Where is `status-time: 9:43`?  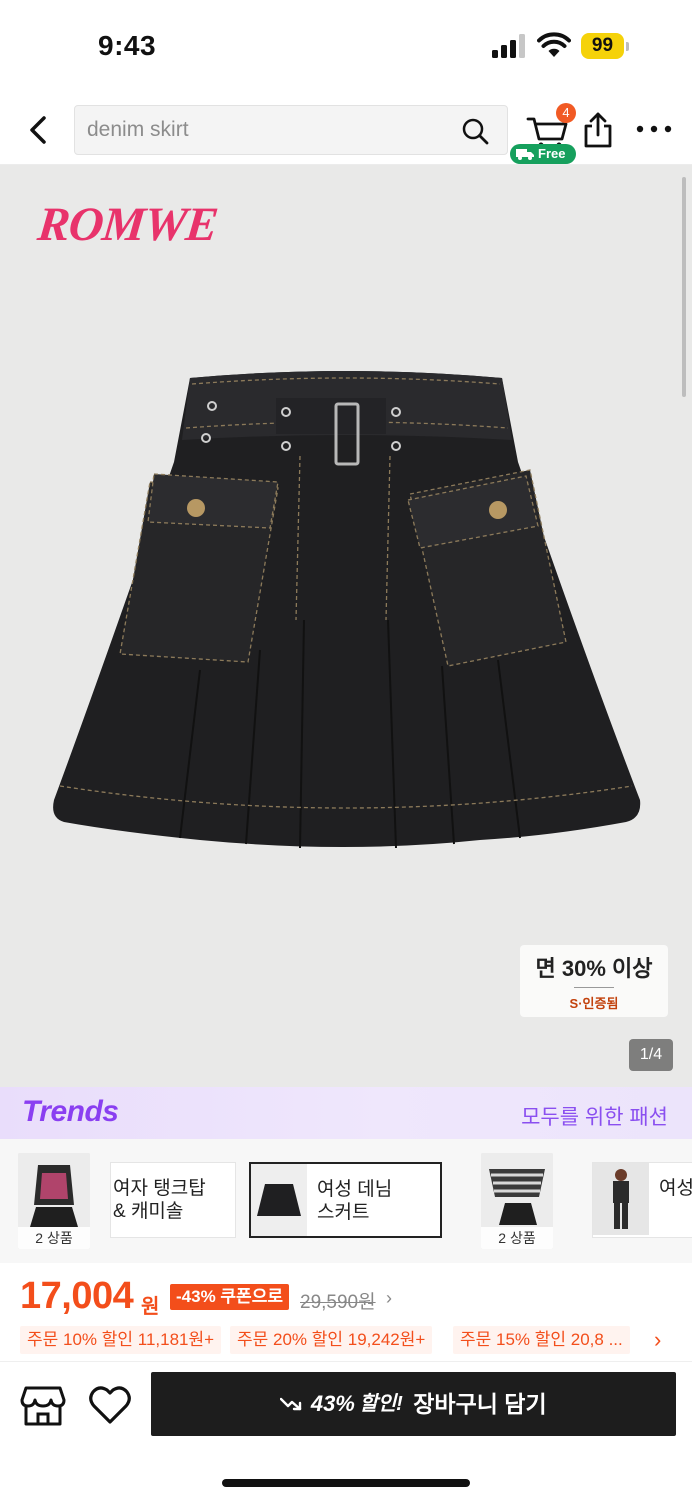 status-time: 9:43 is located at coordinates (127, 45).